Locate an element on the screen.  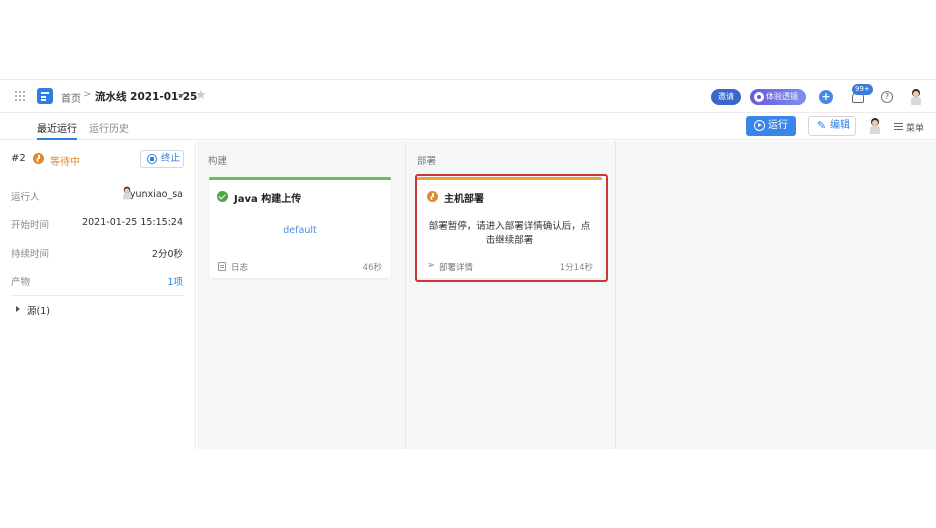
edit-button-label: 编辑 is located at coordinates (840, 125).